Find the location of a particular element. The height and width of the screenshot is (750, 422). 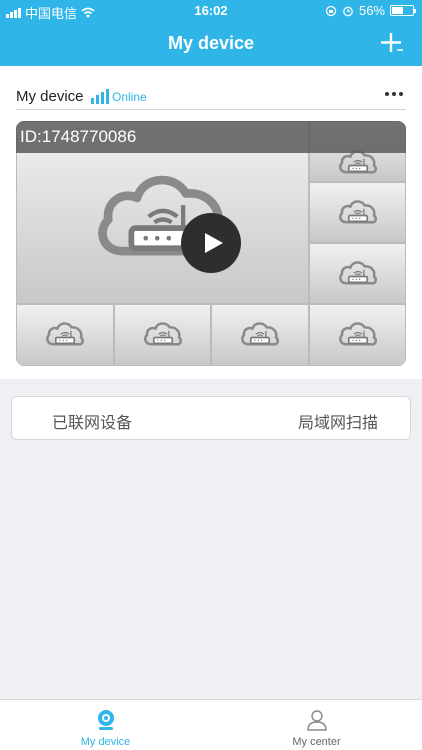

tab-my-center-label: My center is located at coordinates (316, 742).